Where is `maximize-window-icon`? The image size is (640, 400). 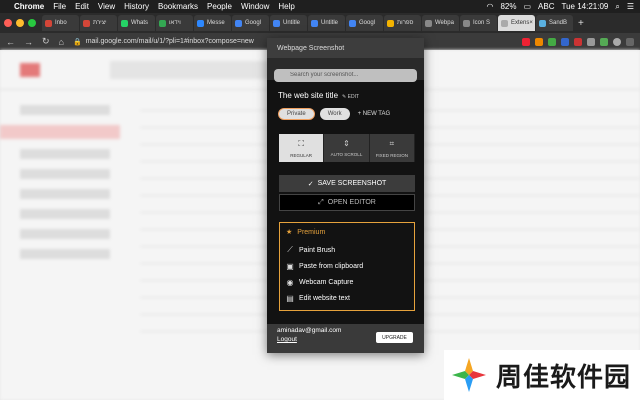
maximize-window-icon is located at coordinates (32, 23).